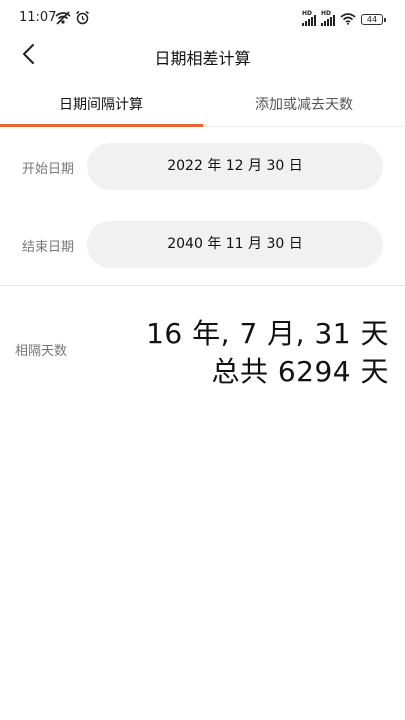 This screenshot has width=405, height=720. What do you see at coordinates (202, 18) in the screenshot?
I see `status-bar: 11:07 HD HD 44` at bounding box center [202, 18].